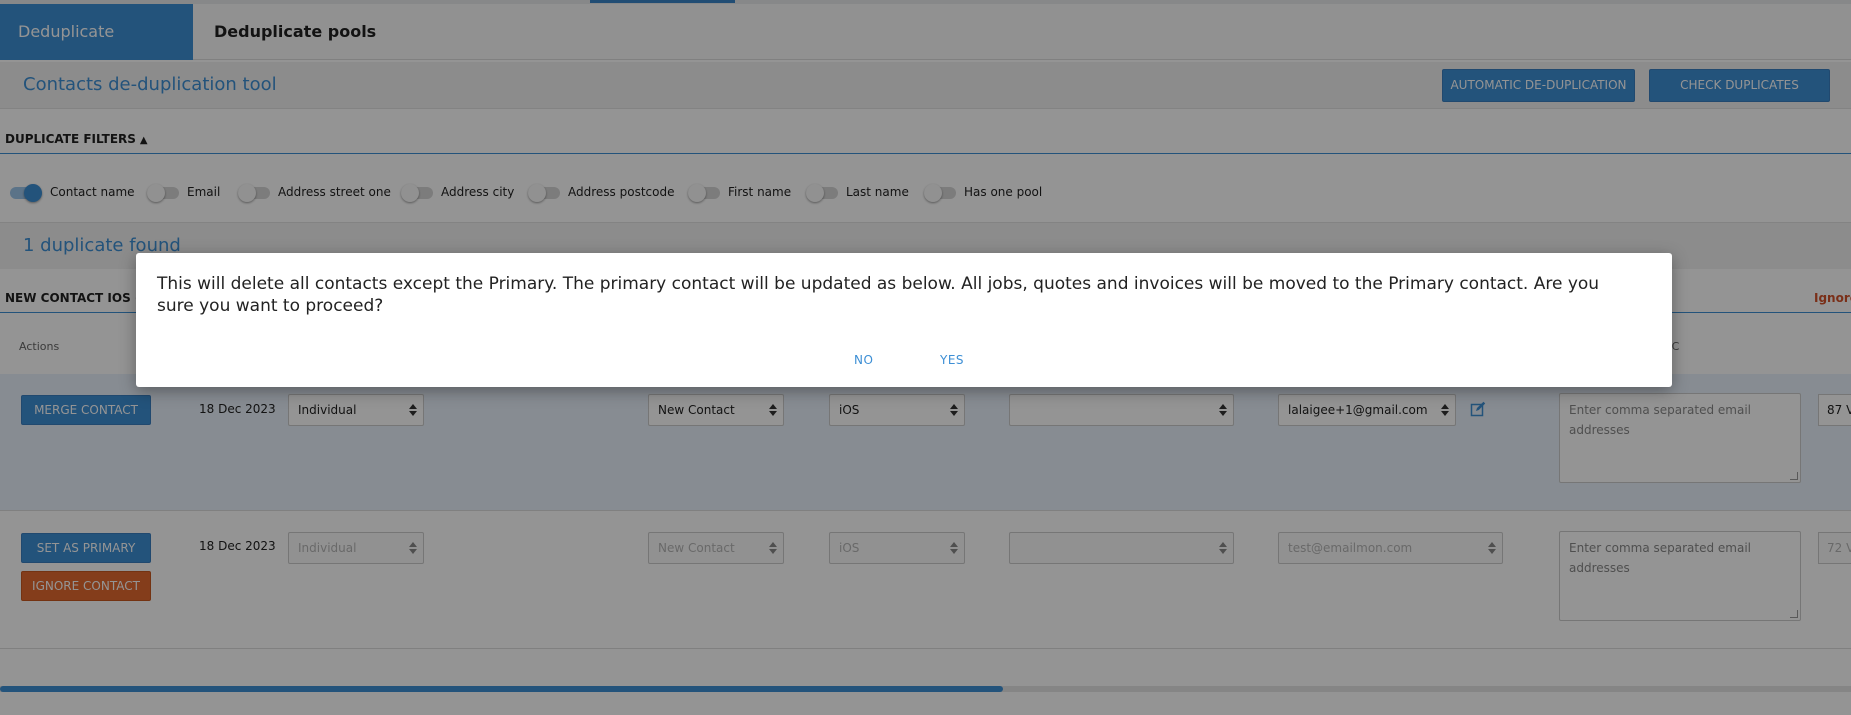  Describe the element at coordinates (863, 360) in the screenshot. I see `no-button: NO` at that location.